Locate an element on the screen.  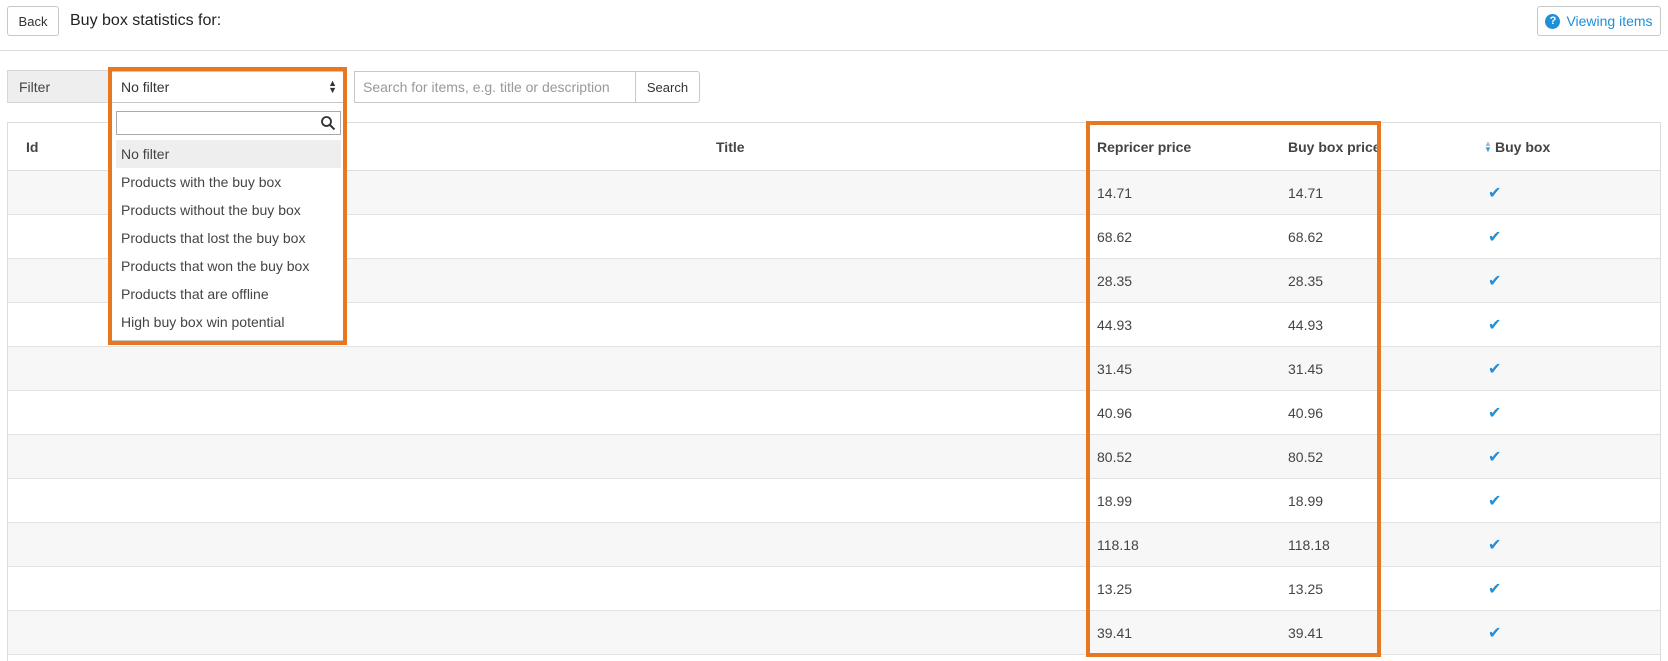
dropdown-option-without-buy-box: Products without the buy box is located at coordinates (228, 210).